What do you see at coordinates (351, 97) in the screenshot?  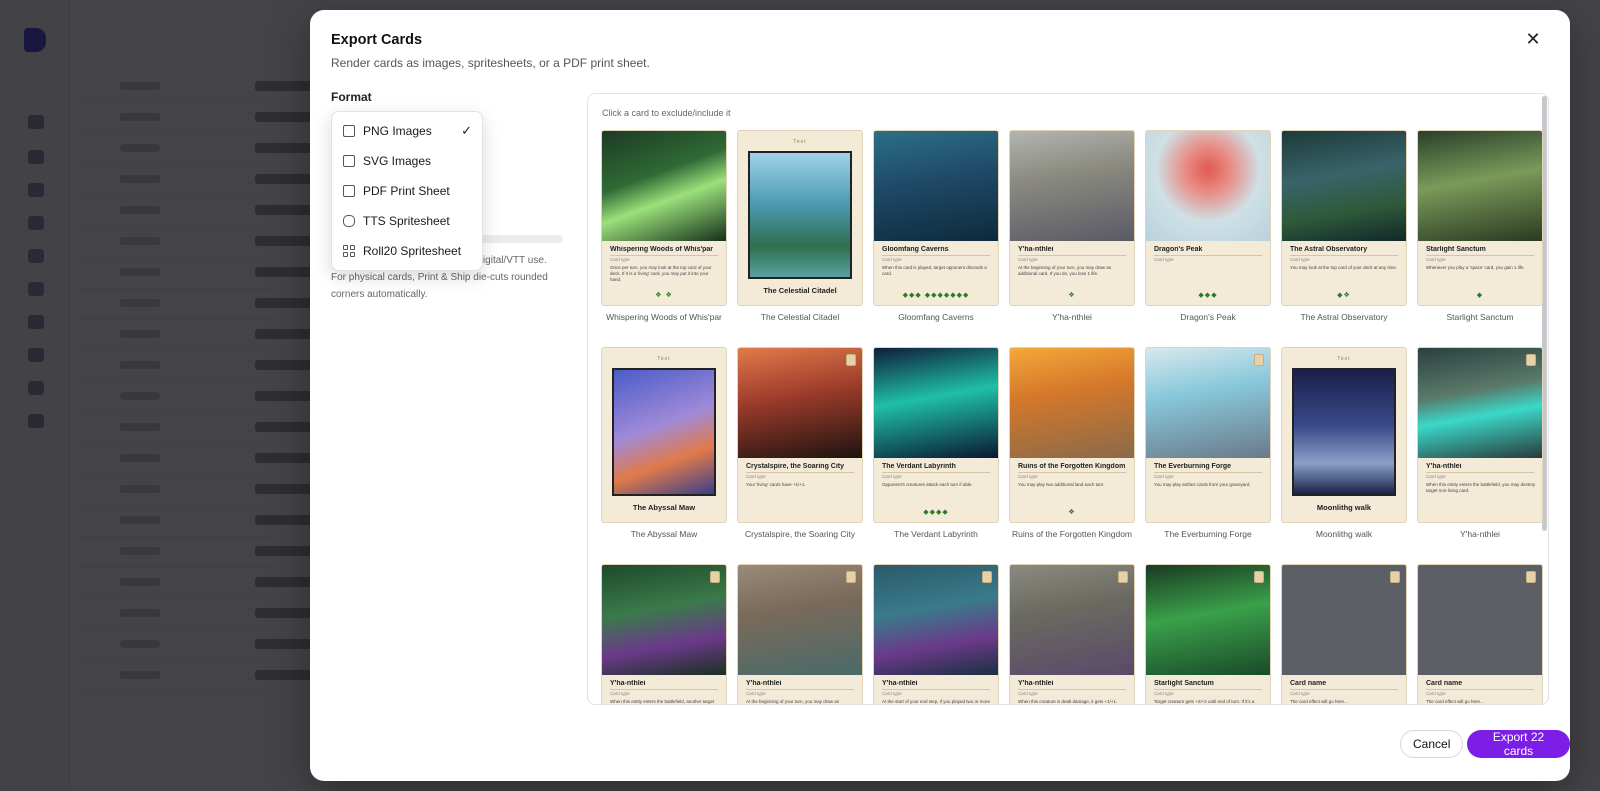 I see `format-label: Format` at bounding box center [351, 97].